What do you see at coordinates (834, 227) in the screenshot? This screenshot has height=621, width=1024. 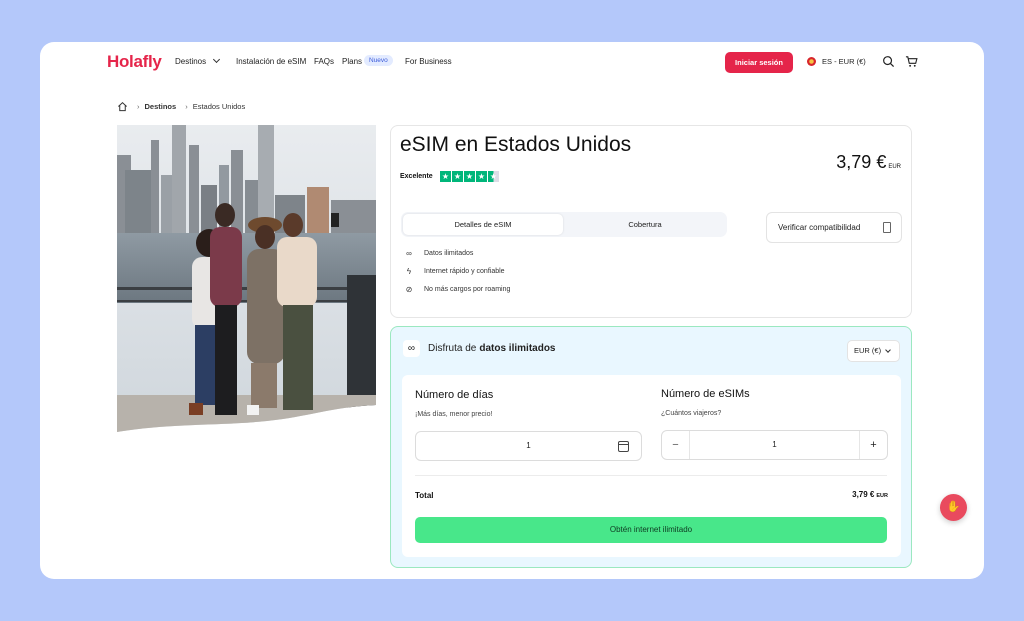 I see `verify-compatibility-button: Verificar compatibilidad` at bounding box center [834, 227].